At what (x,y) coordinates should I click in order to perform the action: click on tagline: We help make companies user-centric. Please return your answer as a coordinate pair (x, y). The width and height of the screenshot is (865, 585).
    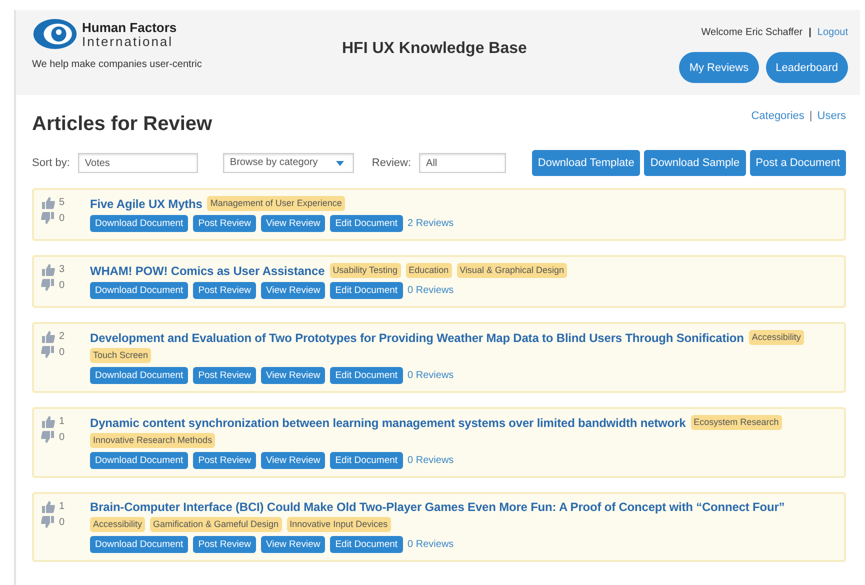
    Looking at the image, I should click on (117, 64).